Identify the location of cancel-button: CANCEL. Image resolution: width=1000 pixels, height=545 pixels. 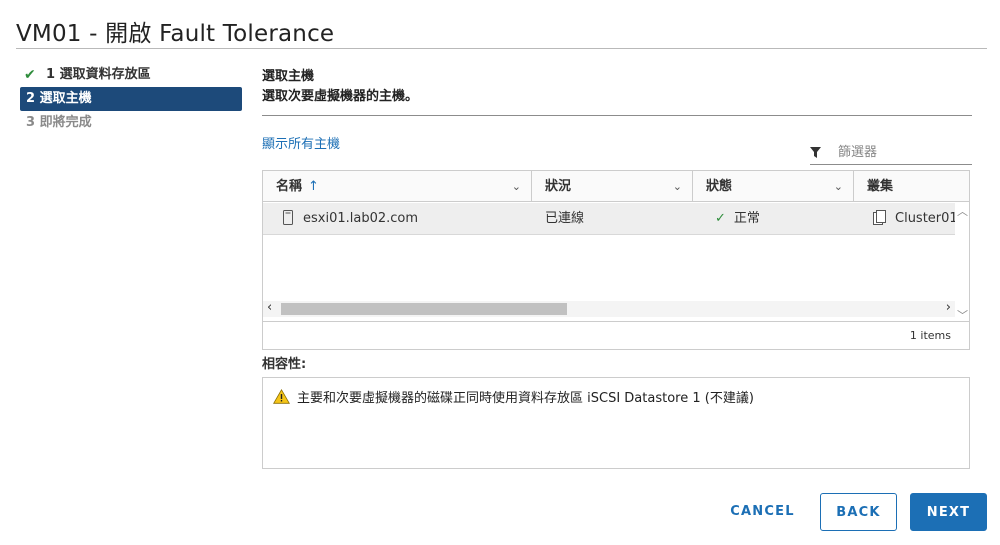
(762, 512).